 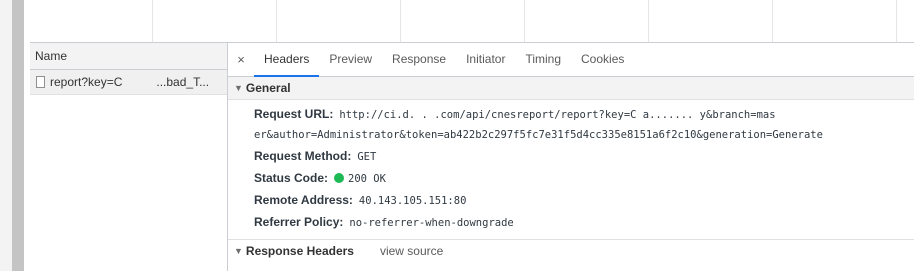 I want to click on referrer-policy-value: no-referrer-when-downgrade, so click(x=431, y=223).